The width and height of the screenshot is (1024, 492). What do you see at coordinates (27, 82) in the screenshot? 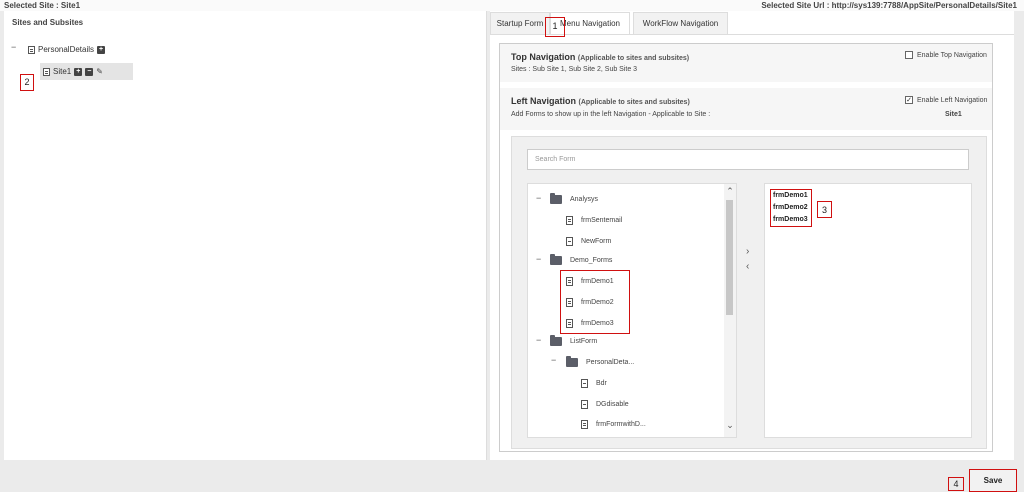
I see `annotation-number-2: 2` at bounding box center [27, 82].